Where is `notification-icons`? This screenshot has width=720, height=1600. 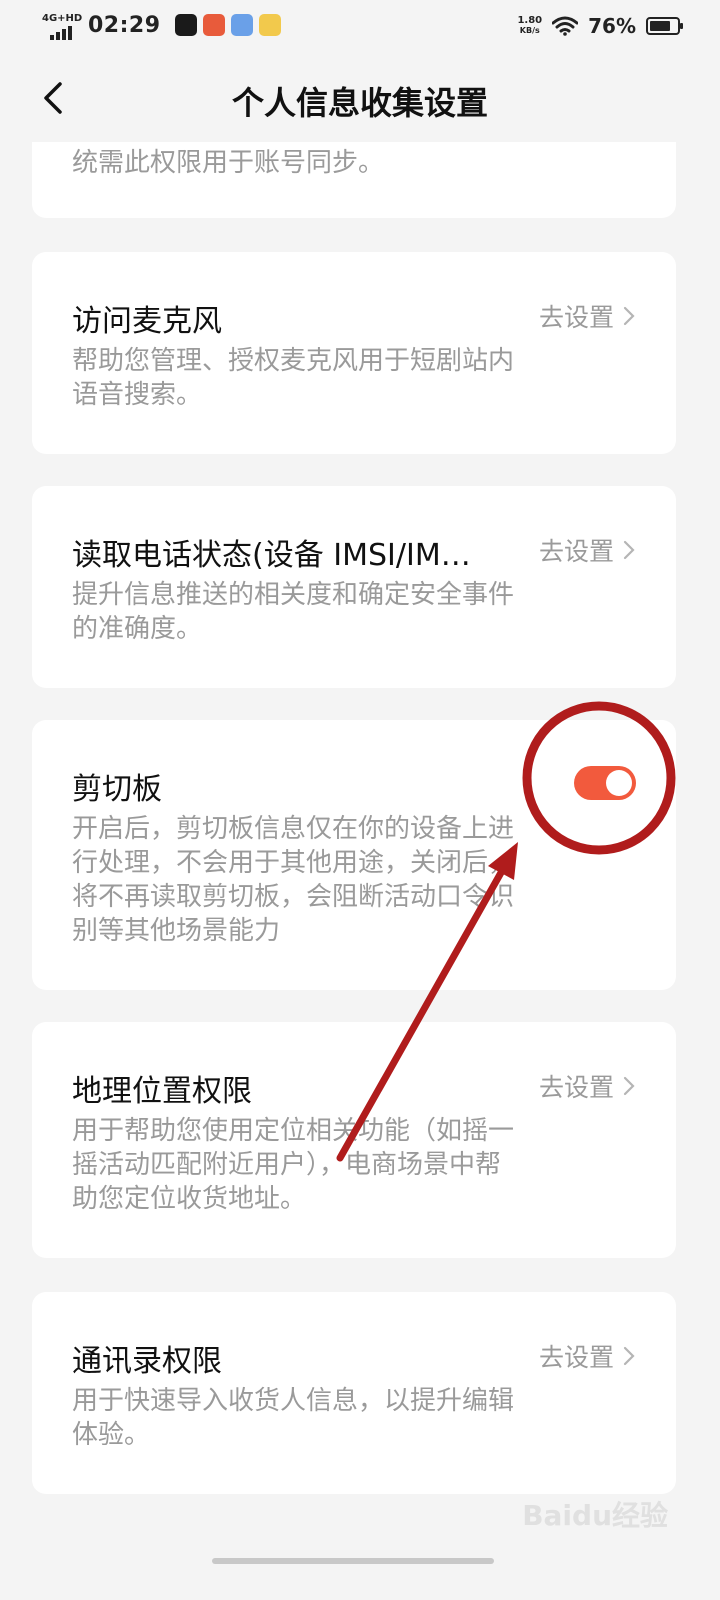 notification-icons is located at coordinates (227, 25).